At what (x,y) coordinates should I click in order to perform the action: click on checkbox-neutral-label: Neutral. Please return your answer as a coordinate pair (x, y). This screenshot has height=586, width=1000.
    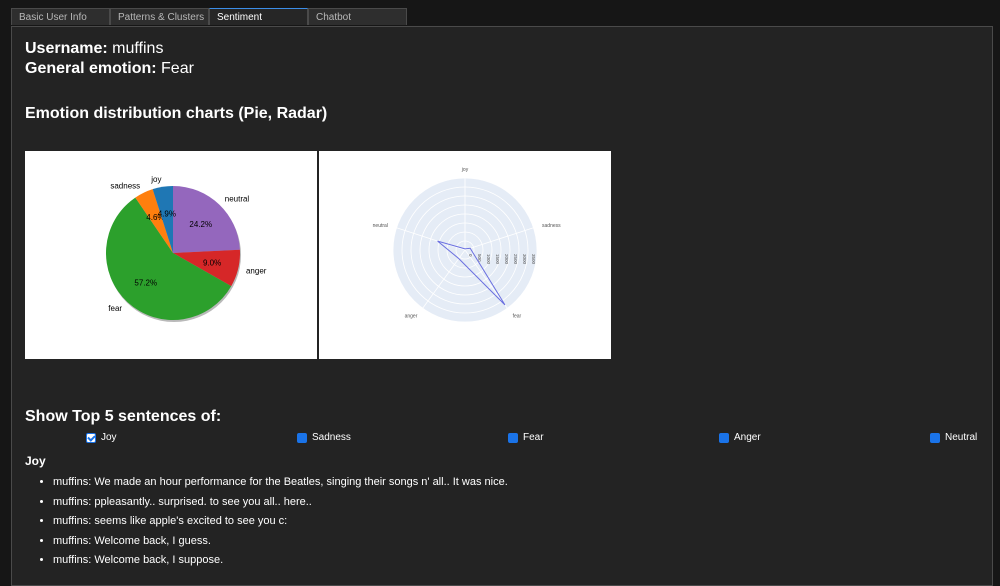
    Looking at the image, I should click on (961, 437).